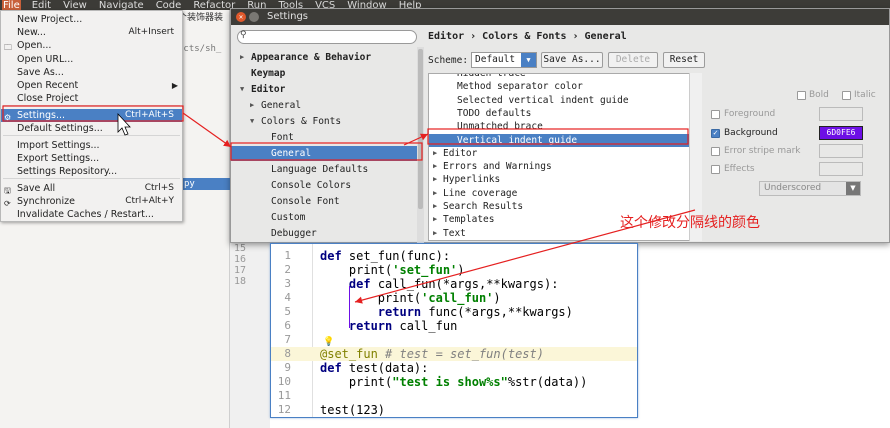 The image size is (890, 428). What do you see at coordinates (324, 217) in the screenshot?
I see `nav-item-custom: Custom` at bounding box center [324, 217].